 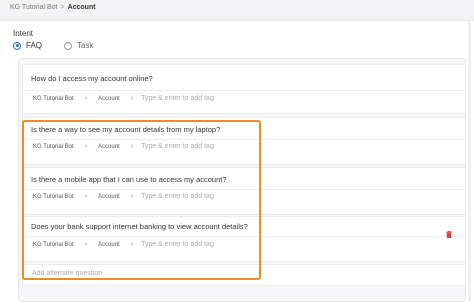 What do you see at coordinates (92, 78) in the screenshot?
I see `question-text: How do I access my account online?` at bounding box center [92, 78].